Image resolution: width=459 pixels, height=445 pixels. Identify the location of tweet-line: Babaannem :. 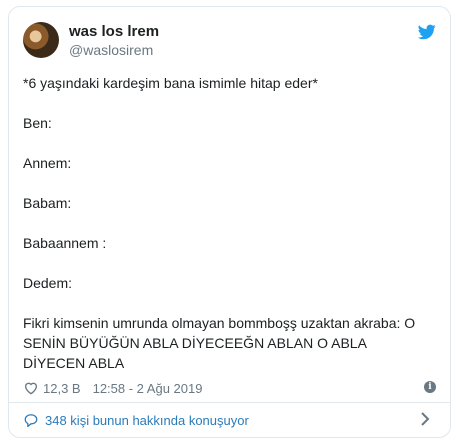
(65, 243).